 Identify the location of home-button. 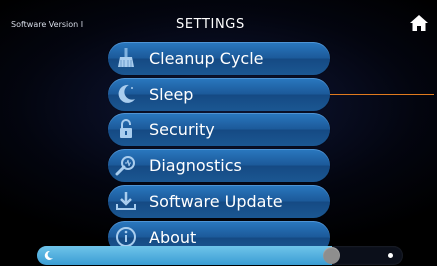
(419, 23).